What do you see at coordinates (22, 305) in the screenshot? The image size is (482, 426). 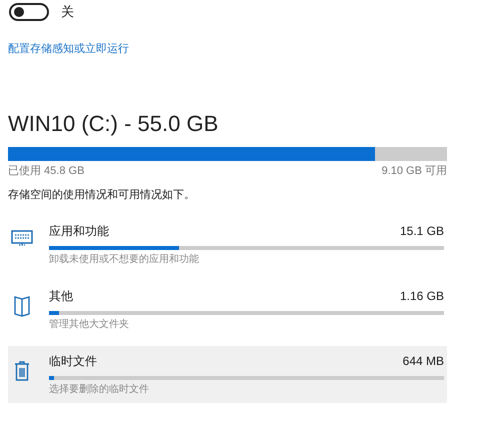 I see `folder-icon` at bounding box center [22, 305].